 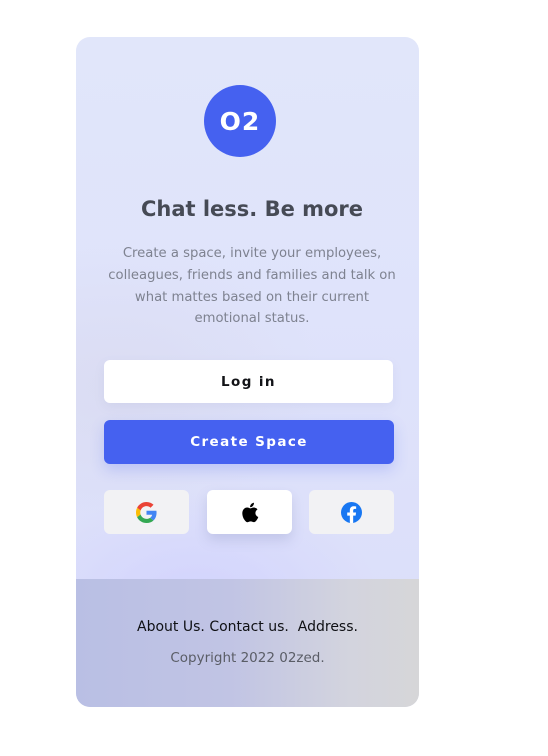 What do you see at coordinates (248, 381) in the screenshot?
I see `login-button: Log in` at bounding box center [248, 381].